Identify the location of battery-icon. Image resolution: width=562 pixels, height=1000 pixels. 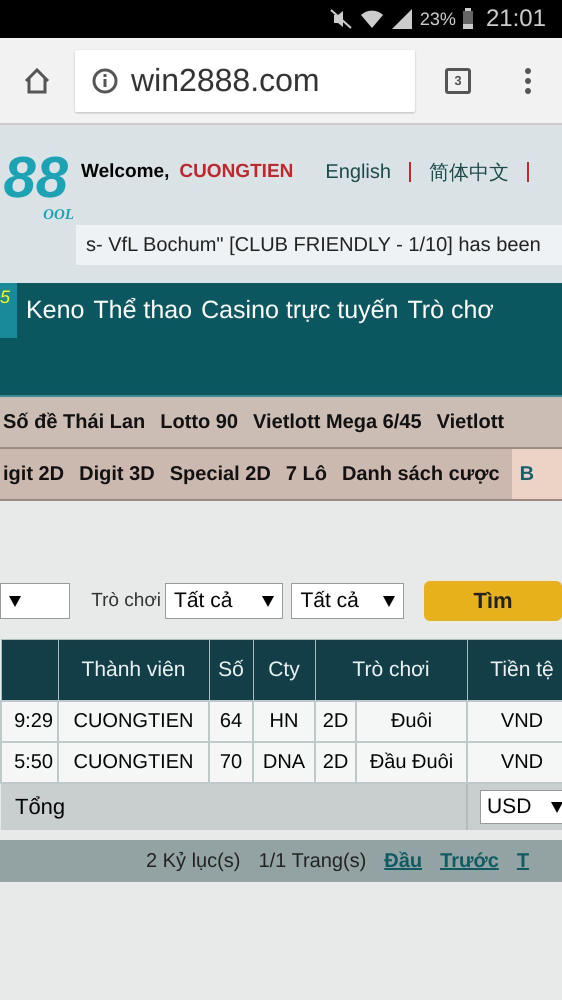
(468, 19).